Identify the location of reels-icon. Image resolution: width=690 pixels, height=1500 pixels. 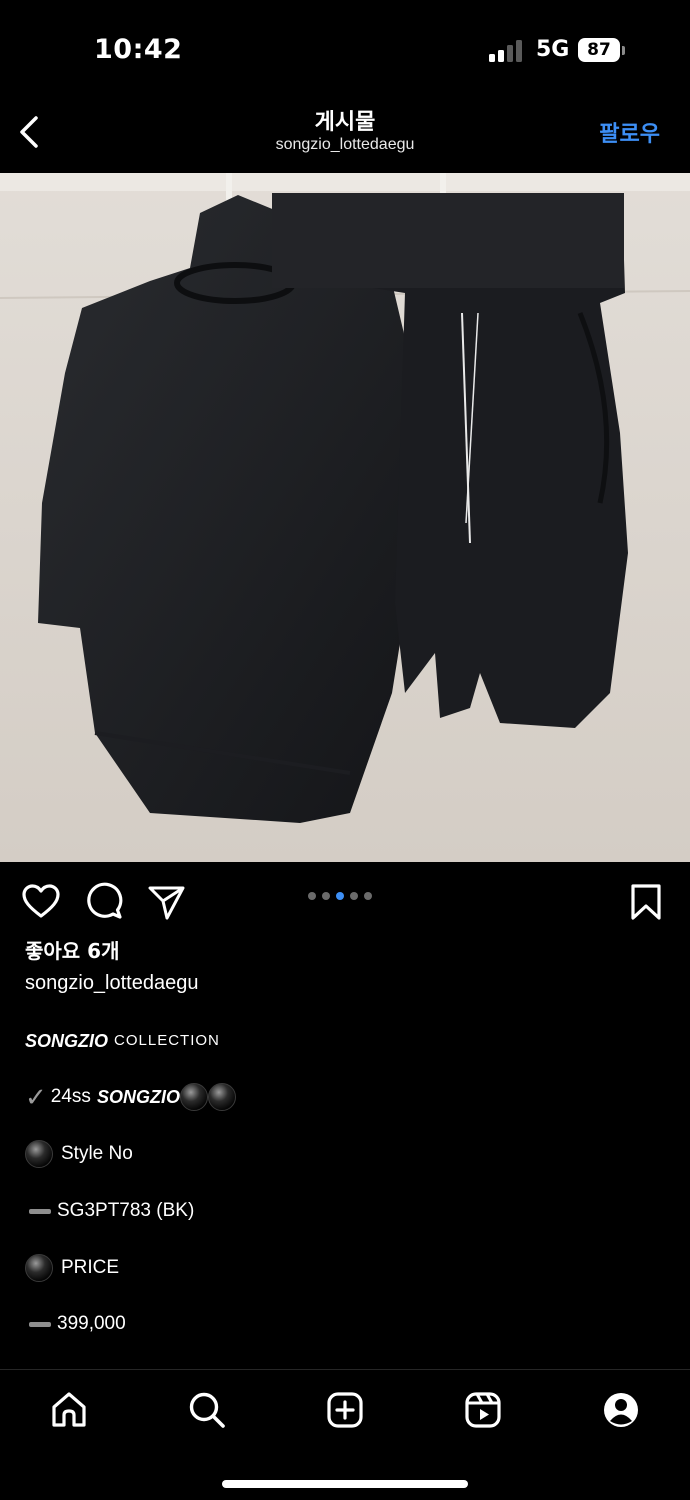
(483, 1410).